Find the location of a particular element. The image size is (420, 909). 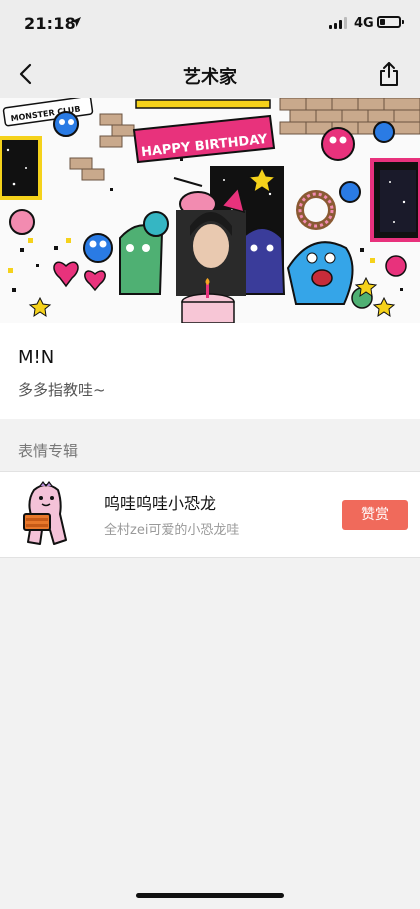

network-type: 4G is located at coordinates (364, 23).